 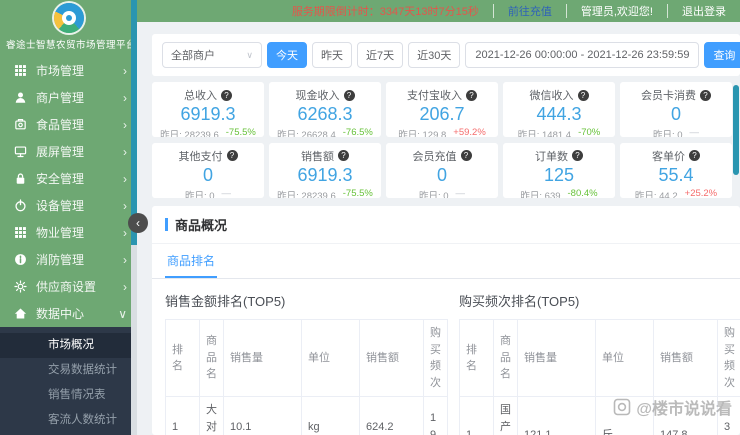 I want to click on logout-button: 退出登录, so click(x=703, y=11).